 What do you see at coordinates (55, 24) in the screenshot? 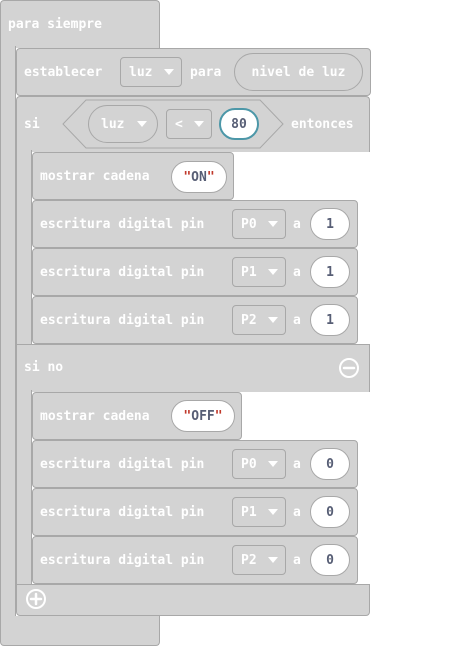
I see `forever-label: para siempre` at bounding box center [55, 24].